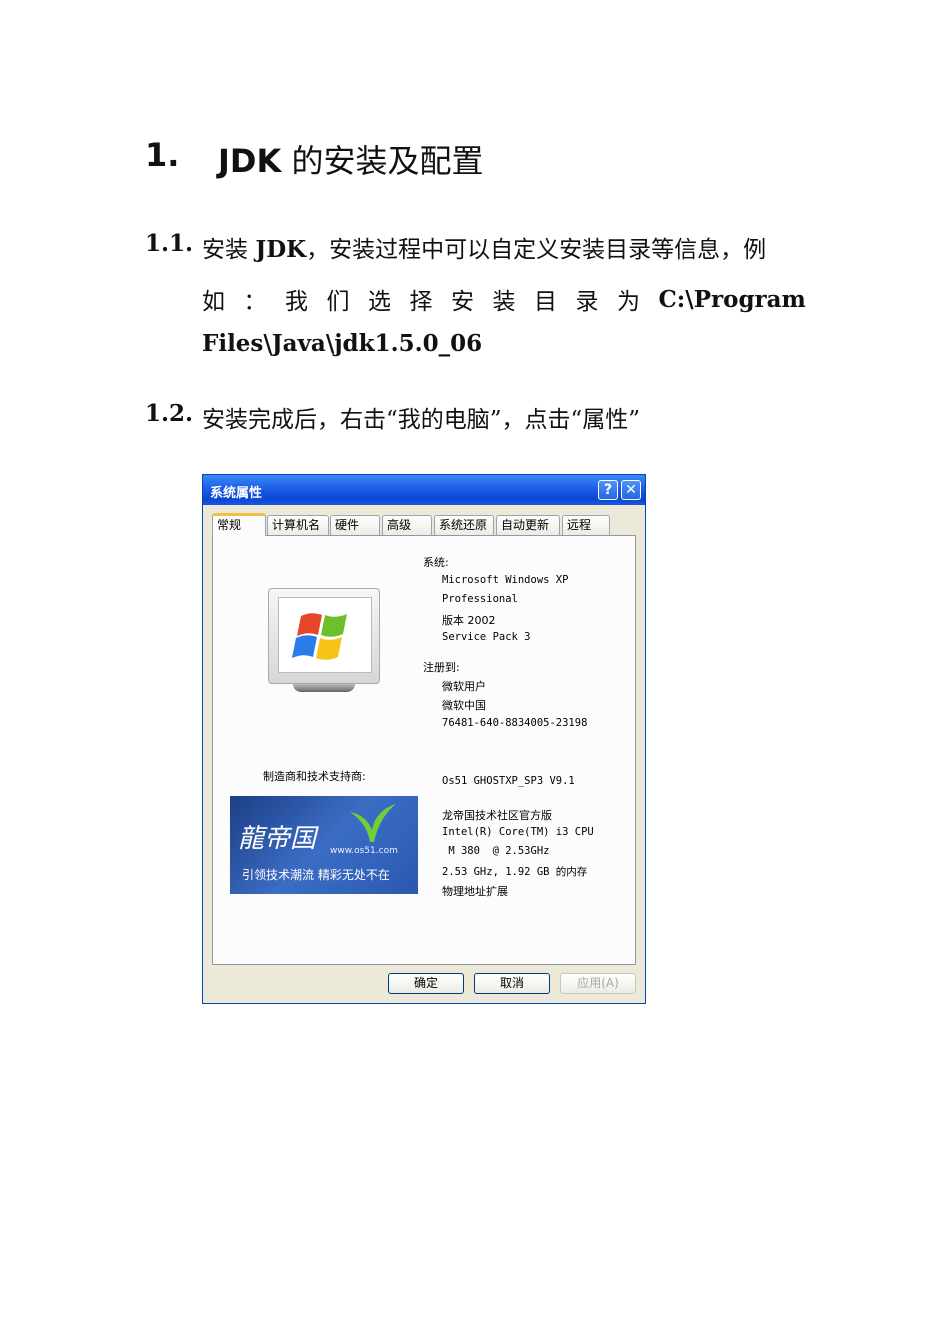 The width and height of the screenshot is (950, 1344). I want to click on help-button: ?, so click(608, 490).